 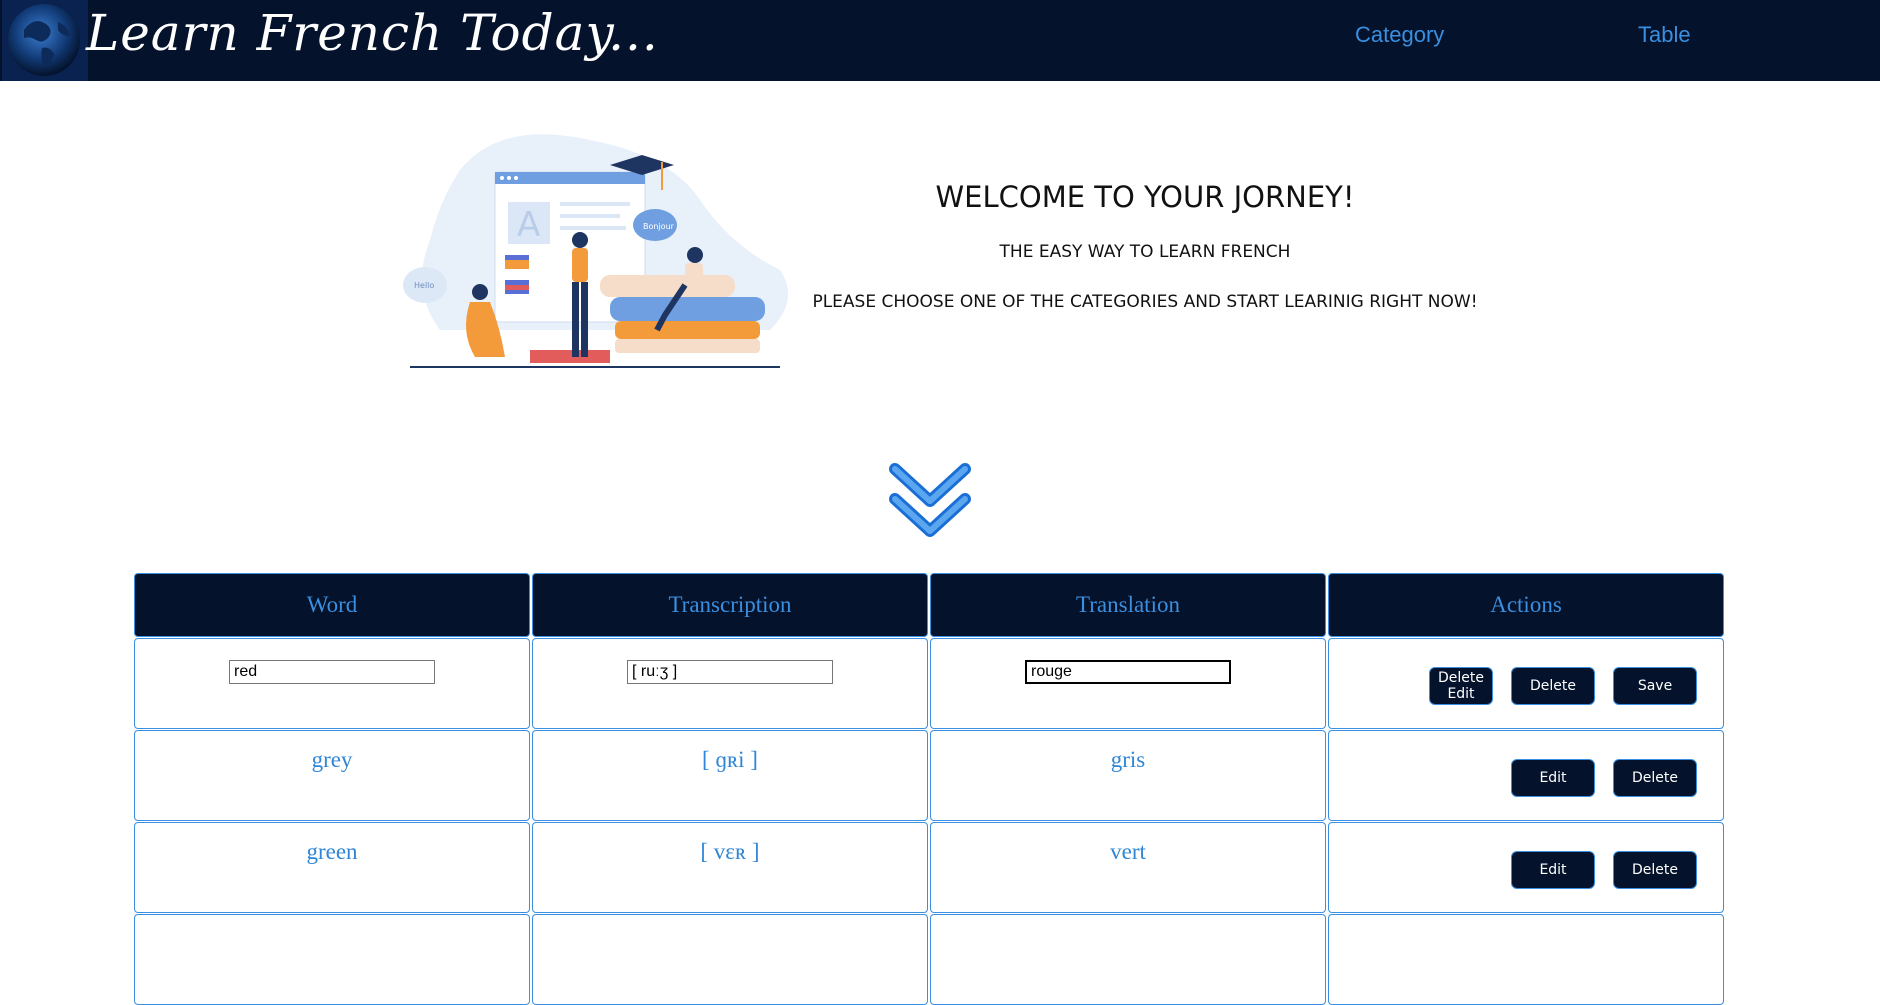 I want to click on column-header-label: Transcription, so click(x=730, y=604).